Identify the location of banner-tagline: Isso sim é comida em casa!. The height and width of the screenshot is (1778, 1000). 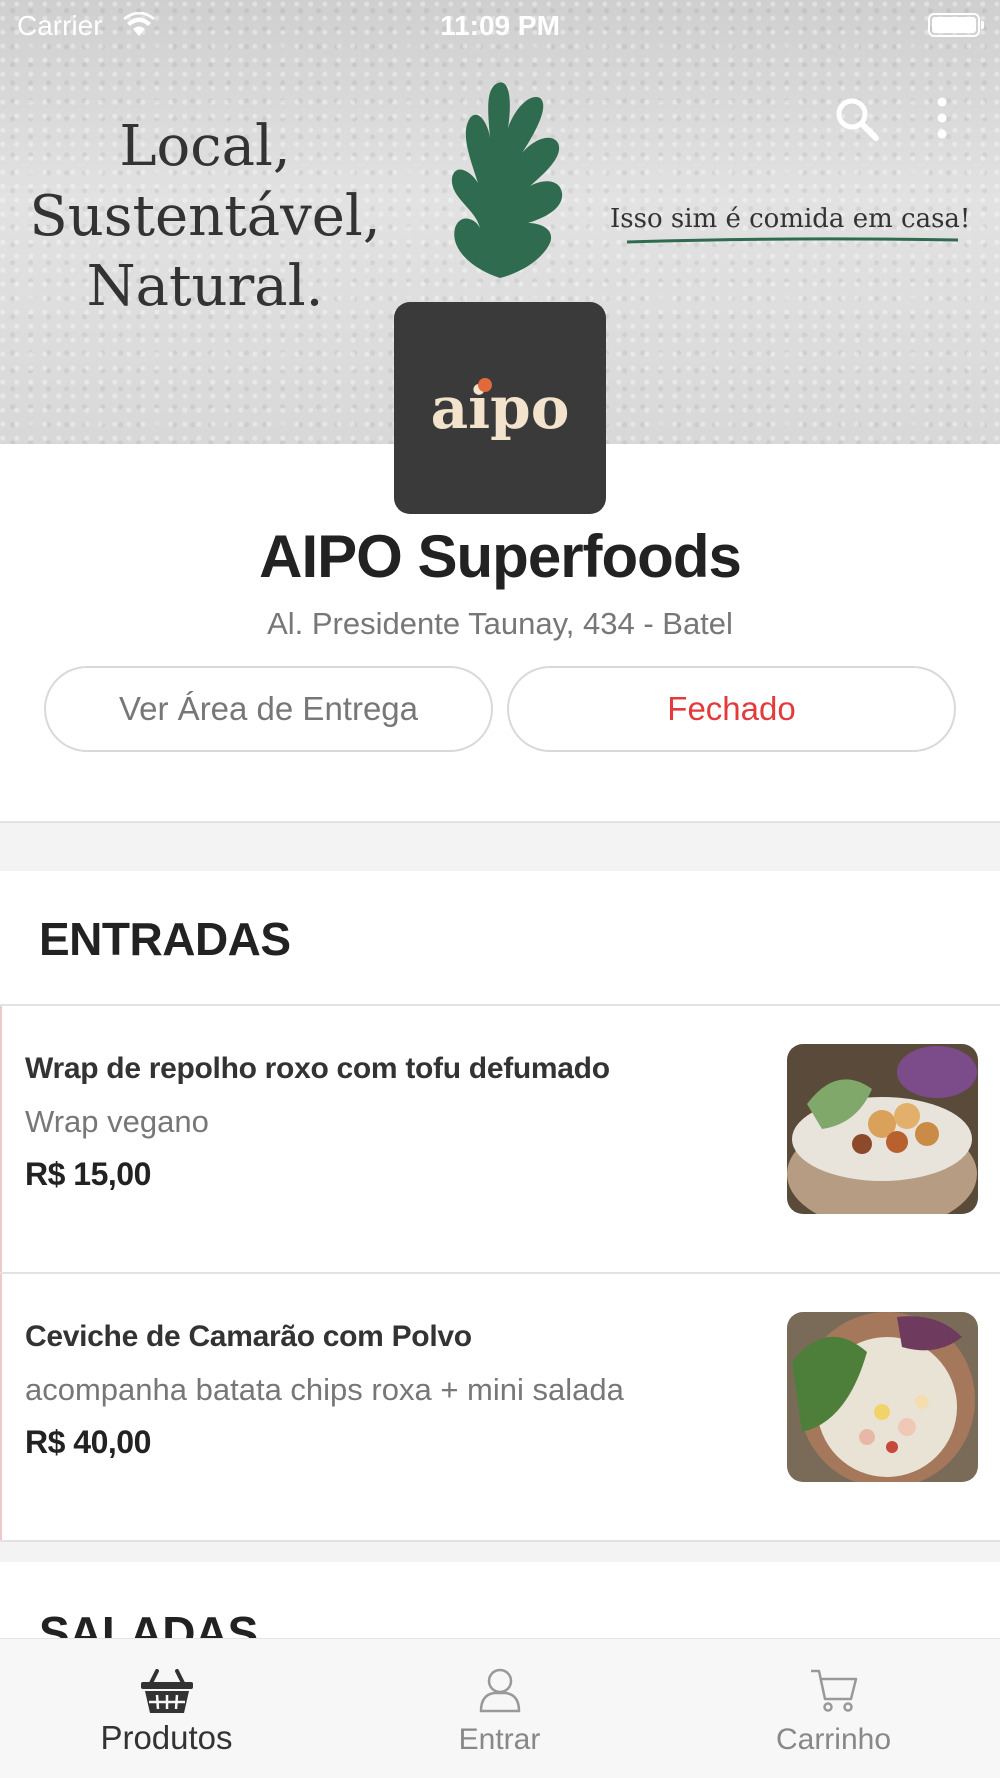
(790, 219).